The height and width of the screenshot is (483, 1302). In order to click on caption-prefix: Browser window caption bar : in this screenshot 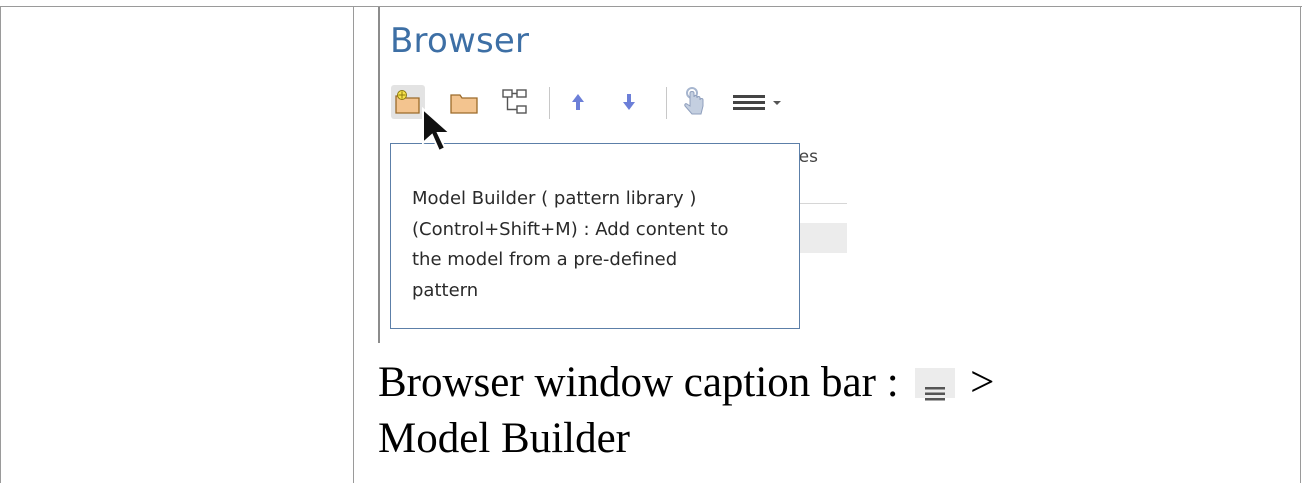, I will do `click(638, 382)`.